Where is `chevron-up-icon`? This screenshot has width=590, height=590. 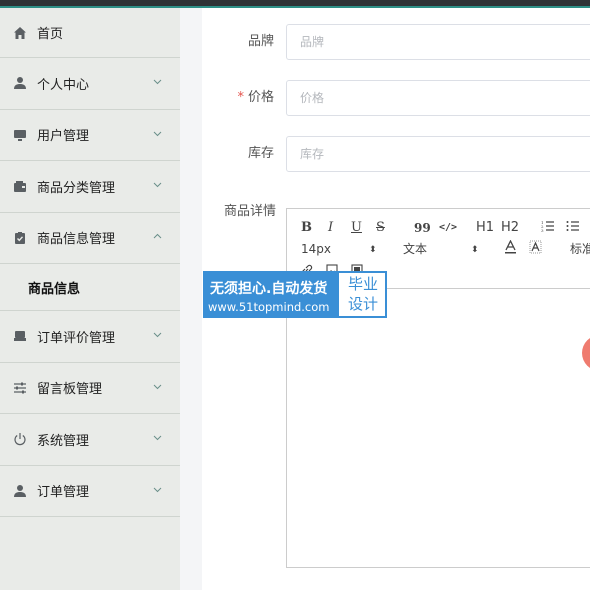
chevron-up-icon is located at coordinates (157, 236).